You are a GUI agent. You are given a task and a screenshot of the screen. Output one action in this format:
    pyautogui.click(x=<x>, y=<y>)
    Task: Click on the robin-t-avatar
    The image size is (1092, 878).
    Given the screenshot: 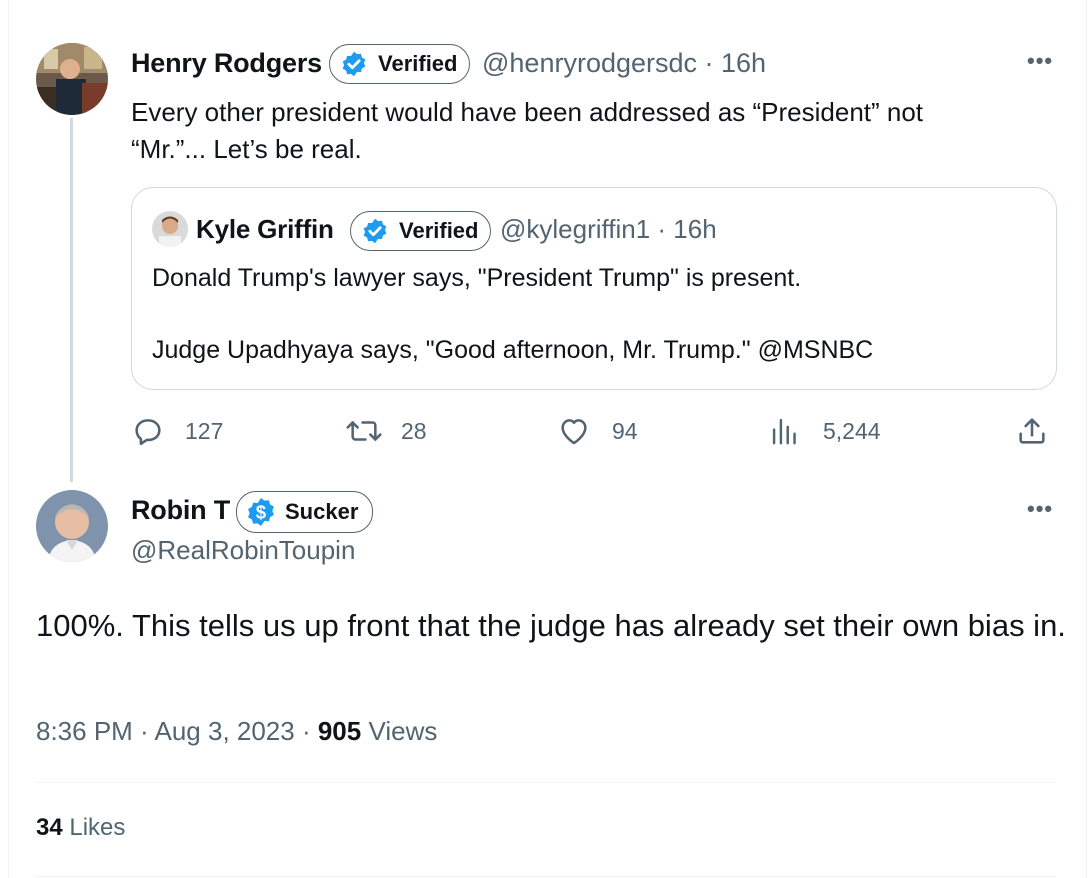 What is the action you would take?
    pyautogui.click(x=72, y=526)
    